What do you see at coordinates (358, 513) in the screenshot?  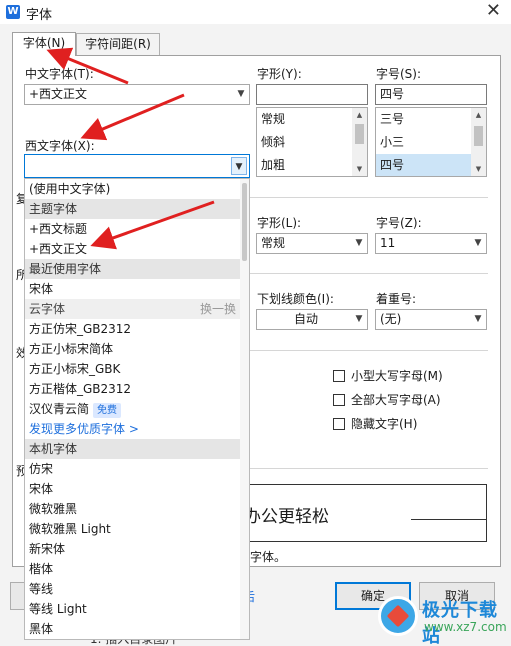 I see `font-preview-box: 办公更轻松` at bounding box center [358, 513].